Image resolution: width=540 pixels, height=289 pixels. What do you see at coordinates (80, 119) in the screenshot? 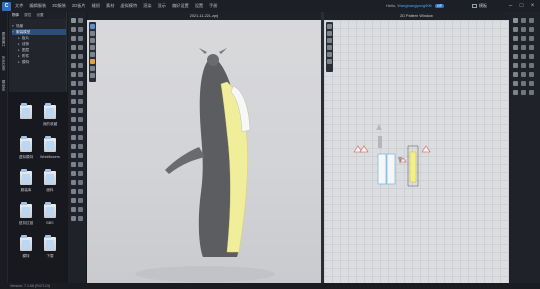
I see `sync-tool-icon` at bounding box center [80, 119].